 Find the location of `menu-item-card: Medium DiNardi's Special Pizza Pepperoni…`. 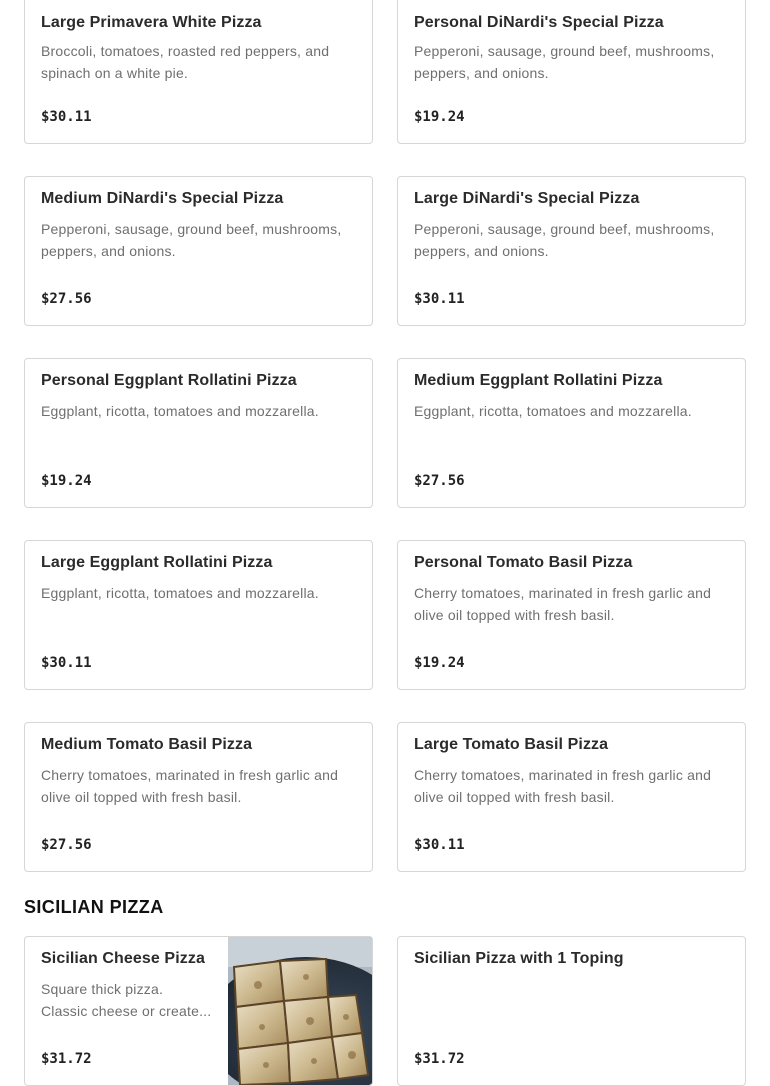

menu-item-card: Medium DiNardi's Special Pizza Pepperoni… is located at coordinates (198, 251).